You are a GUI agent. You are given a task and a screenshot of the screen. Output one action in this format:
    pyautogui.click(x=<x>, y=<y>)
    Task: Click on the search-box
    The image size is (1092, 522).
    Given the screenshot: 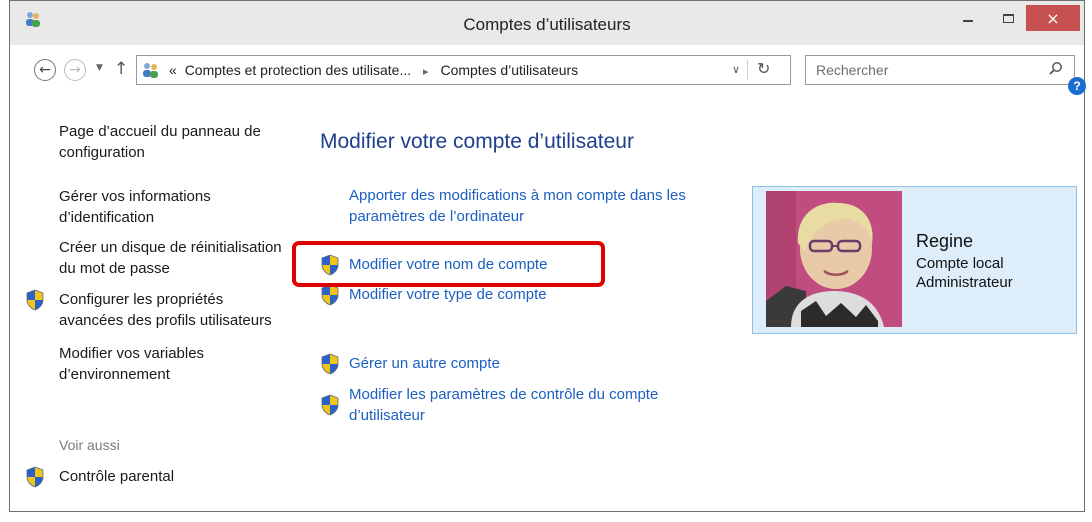 What is the action you would take?
    pyautogui.click(x=940, y=70)
    